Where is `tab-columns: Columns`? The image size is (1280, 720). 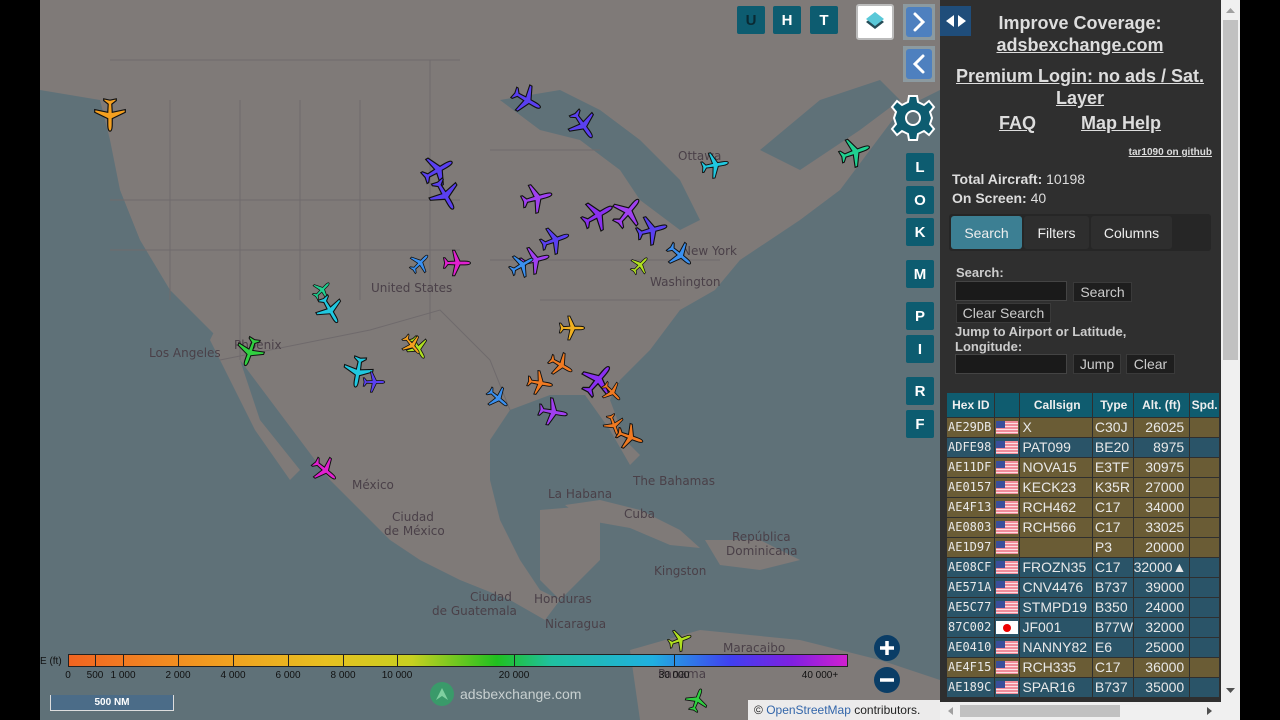
tab-columns: Columns is located at coordinates (1131, 232).